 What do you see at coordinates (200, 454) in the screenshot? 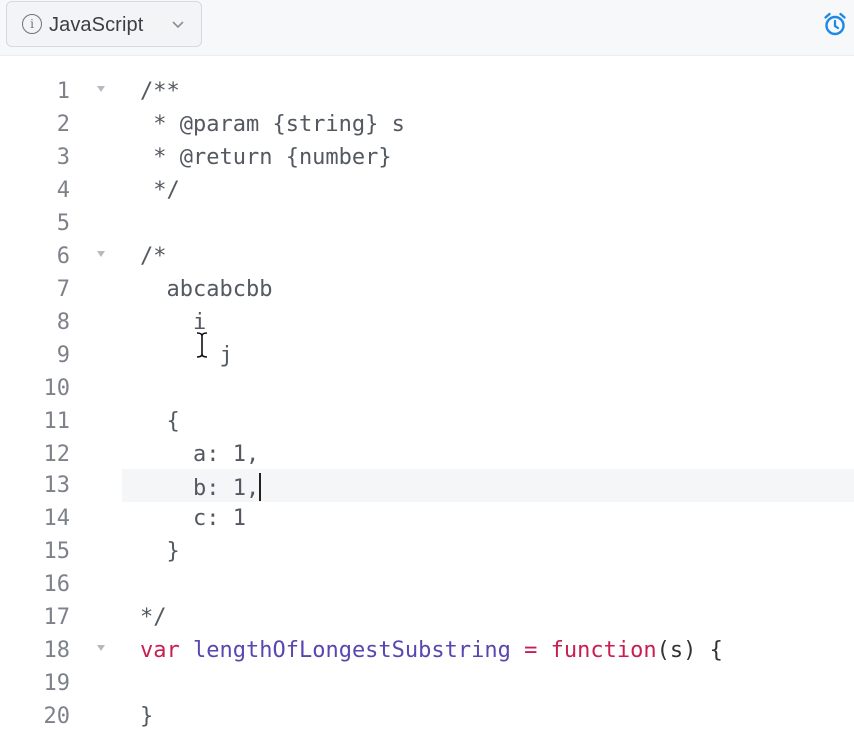
I see `code-text: a: 1,` at bounding box center [200, 454].